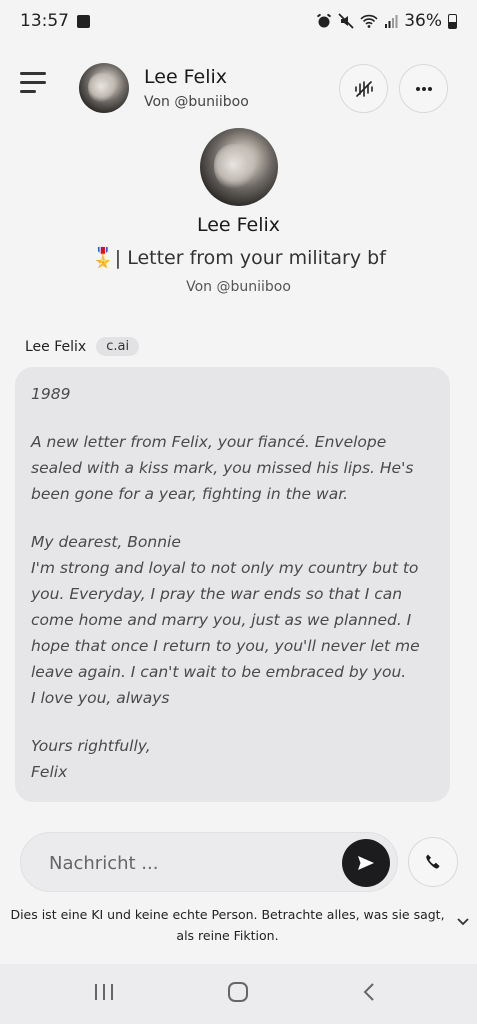  What do you see at coordinates (391, 21) in the screenshot?
I see `signal-icon` at bounding box center [391, 21].